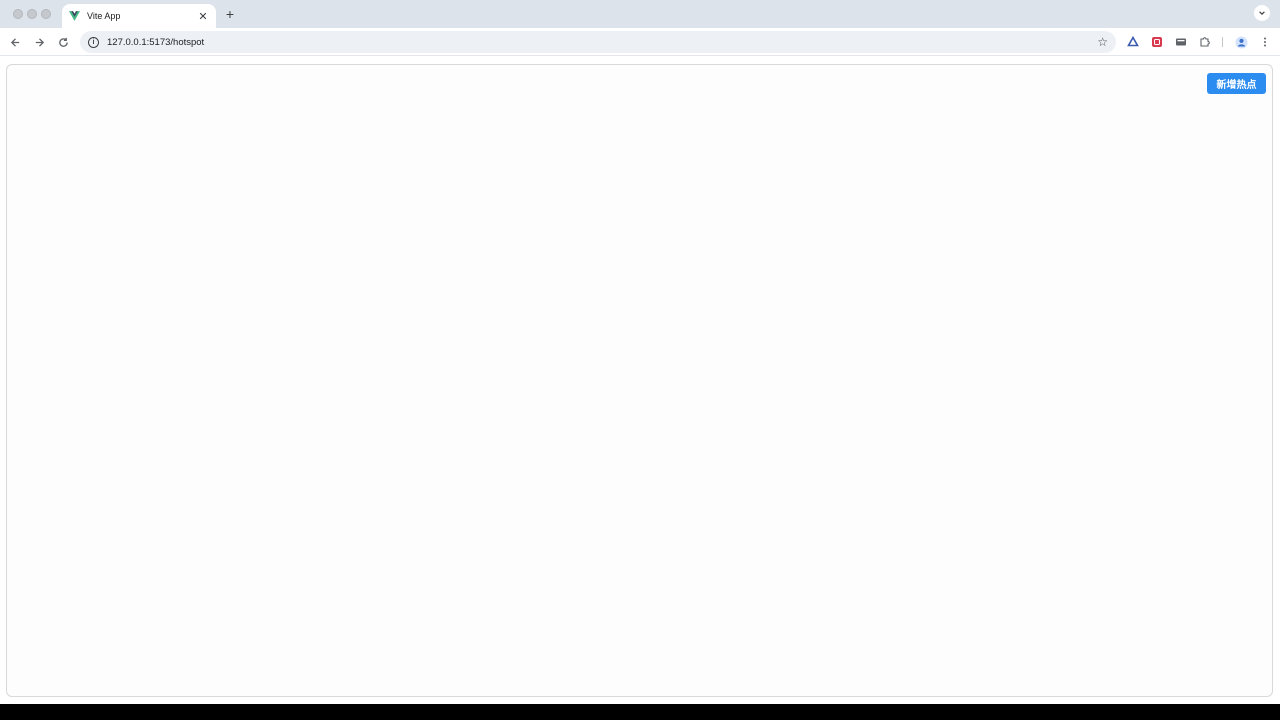  Describe the element at coordinates (93, 42) in the screenshot. I see `site-info-icon: i` at that location.